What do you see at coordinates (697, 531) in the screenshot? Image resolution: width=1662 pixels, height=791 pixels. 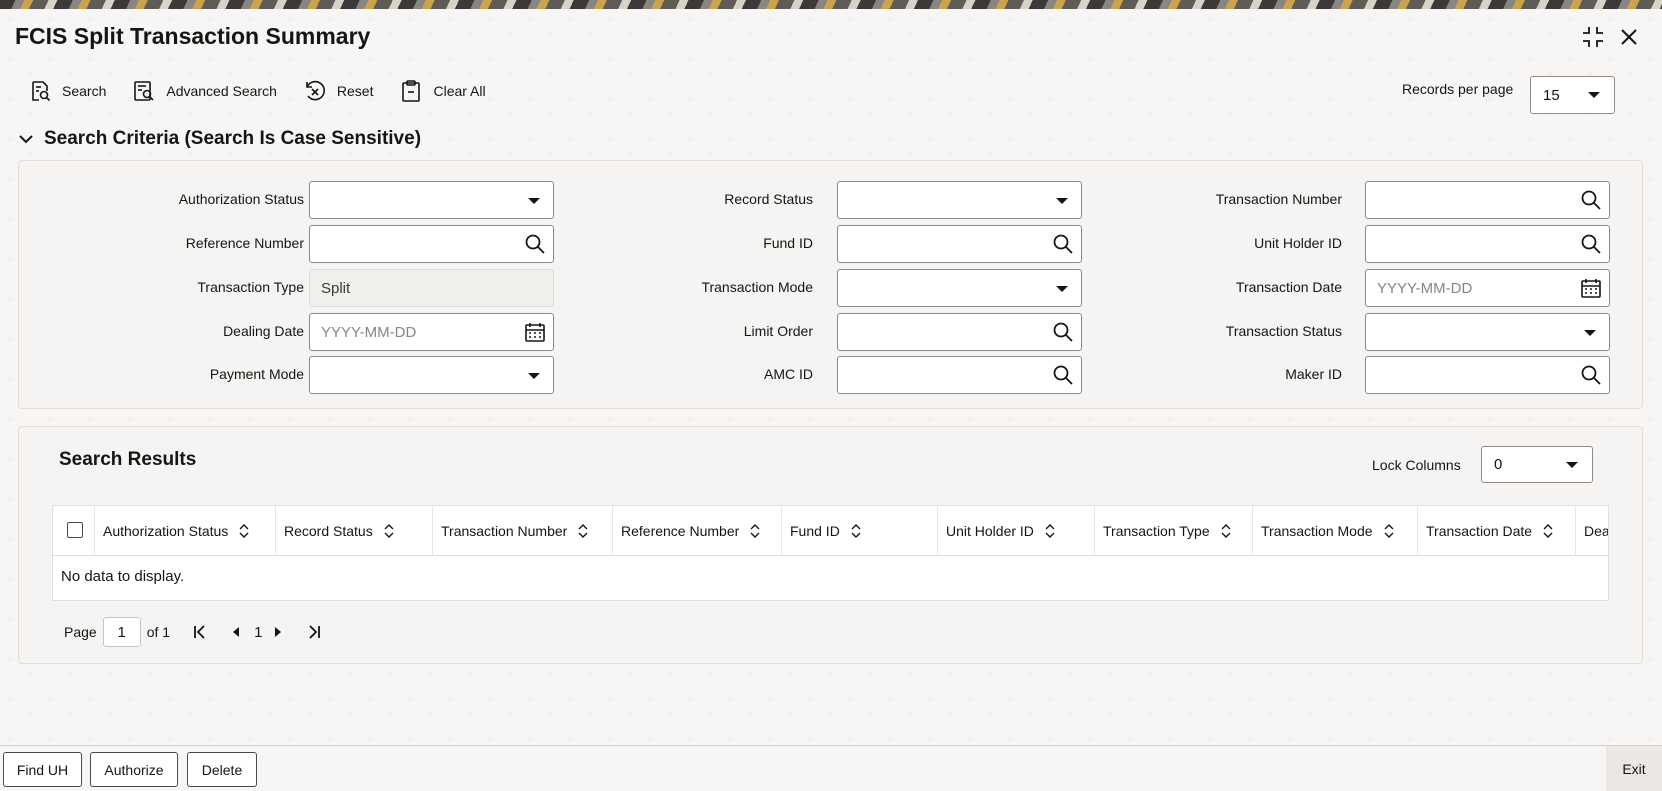 I see `column-header: Reference Number` at bounding box center [697, 531].